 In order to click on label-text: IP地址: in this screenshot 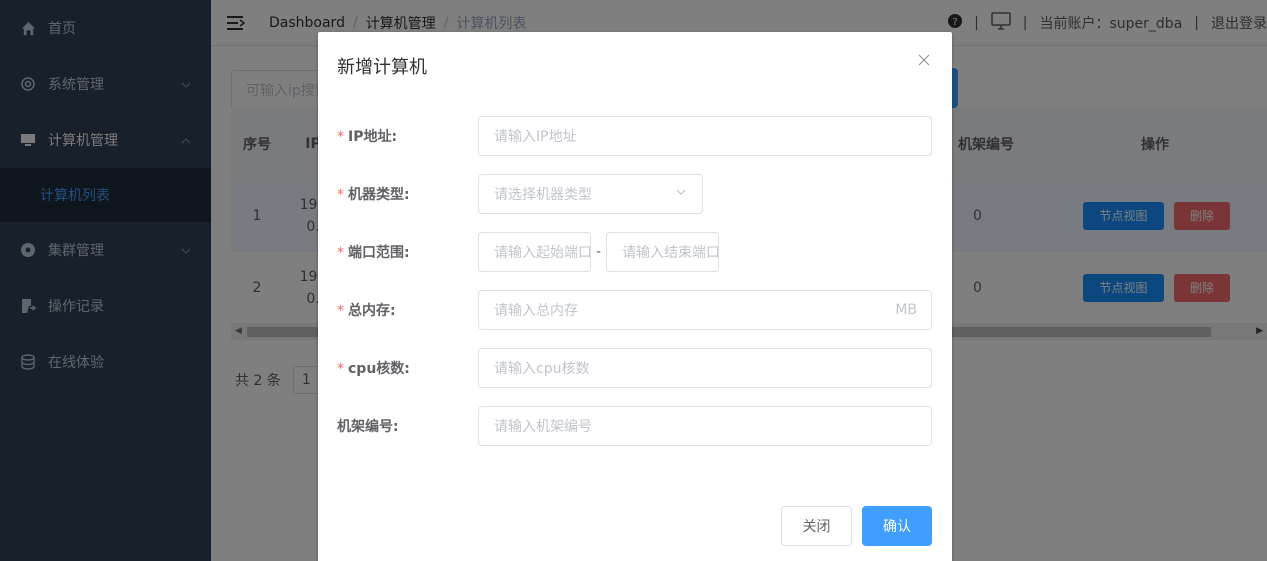, I will do `click(373, 137)`.